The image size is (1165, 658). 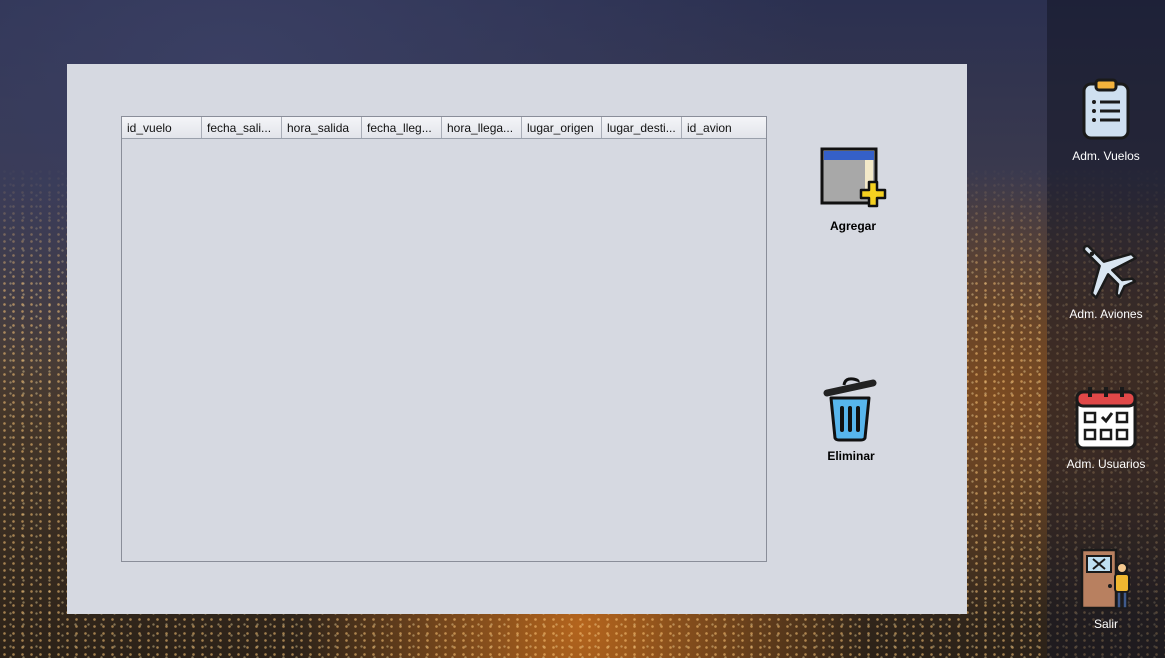 I want to click on sidebar-item-adm-usuarios: Adm. Usuarios, so click(x=1106, y=428).